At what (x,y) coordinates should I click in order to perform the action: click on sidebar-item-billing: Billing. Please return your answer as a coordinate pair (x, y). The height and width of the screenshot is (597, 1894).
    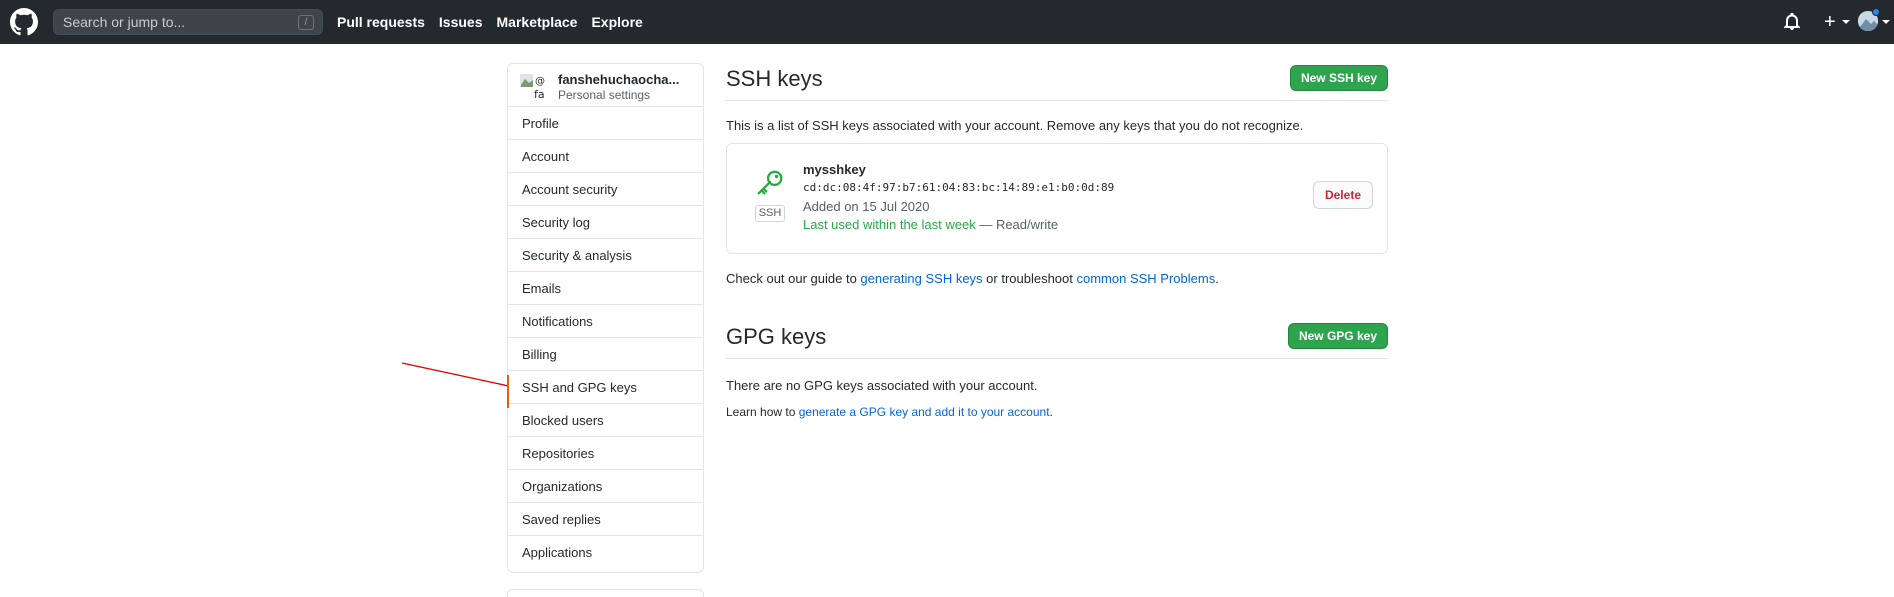
    Looking at the image, I should click on (605, 354).